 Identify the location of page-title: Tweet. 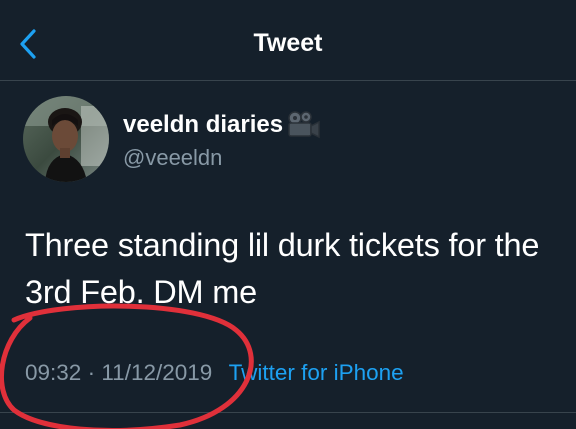
(288, 43).